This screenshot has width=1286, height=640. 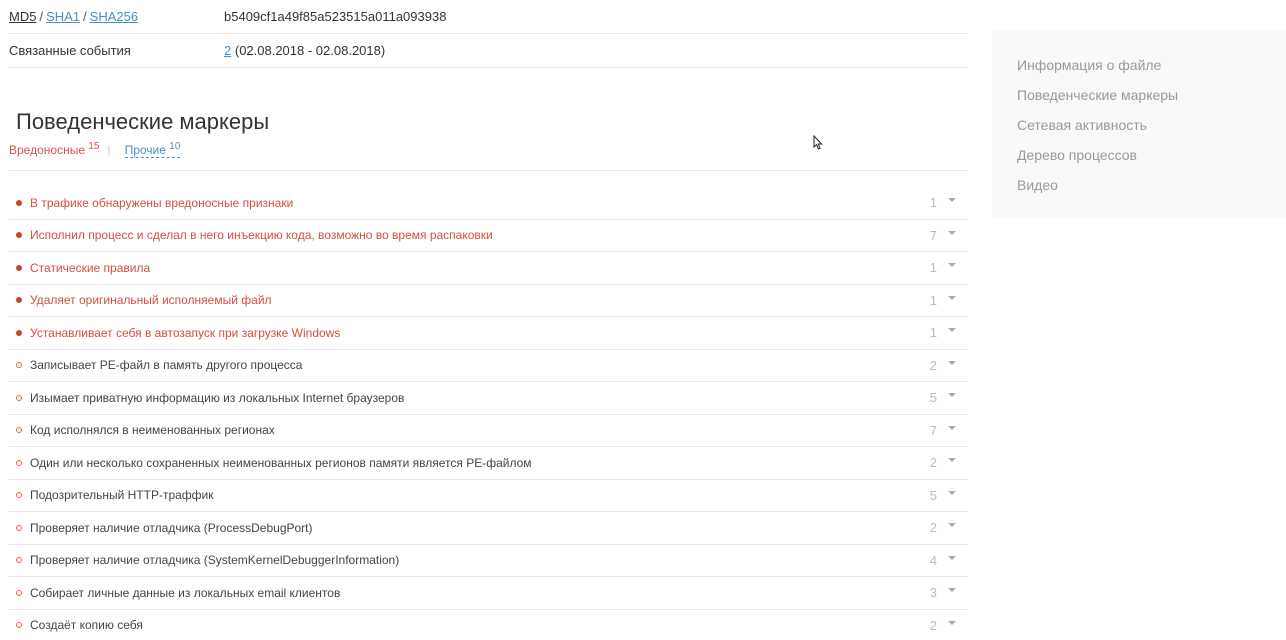 What do you see at coordinates (1151, 129) in the screenshot?
I see `sidebar-item-network-activity: Сетевая активность` at bounding box center [1151, 129].